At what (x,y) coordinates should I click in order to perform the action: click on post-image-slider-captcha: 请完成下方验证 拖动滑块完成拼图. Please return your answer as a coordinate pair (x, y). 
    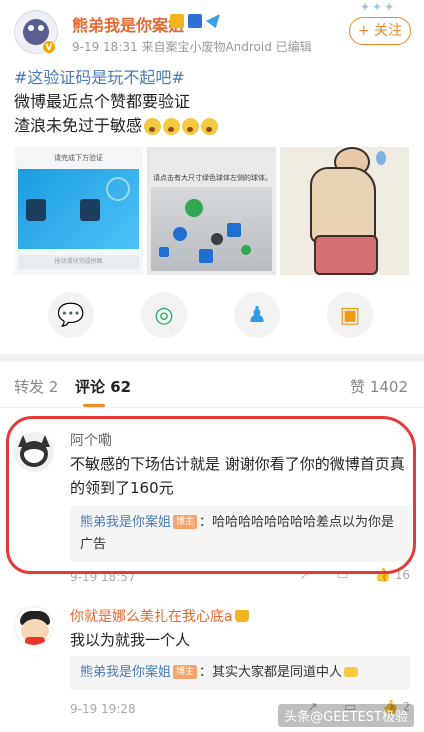
    Looking at the image, I should click on (78, 211).